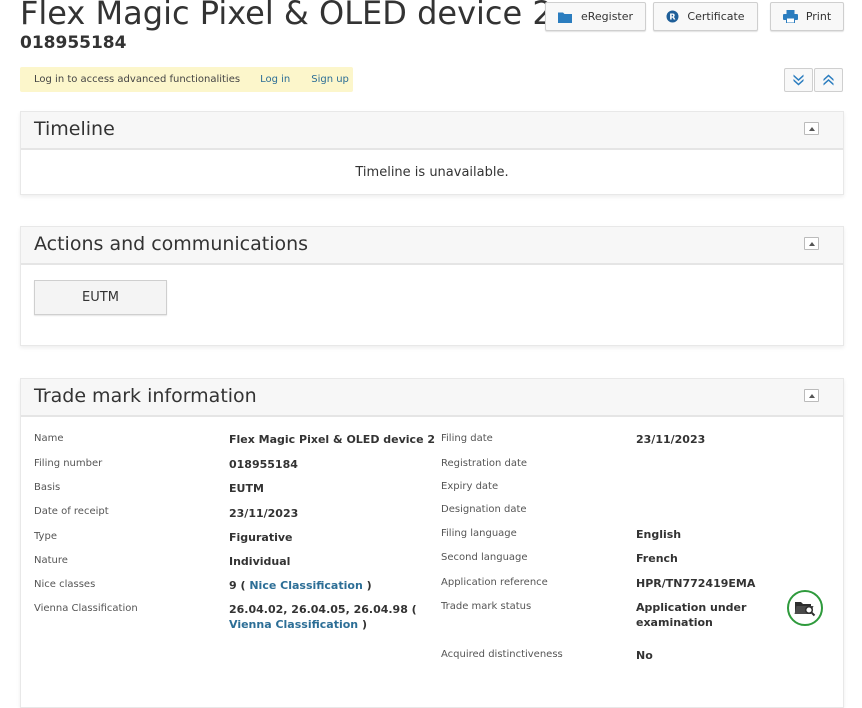 The height and width of the screenshot is (708, 862). I want to click on timeline-panel: Timeline Timeline is unavailable., so click(432, 153).